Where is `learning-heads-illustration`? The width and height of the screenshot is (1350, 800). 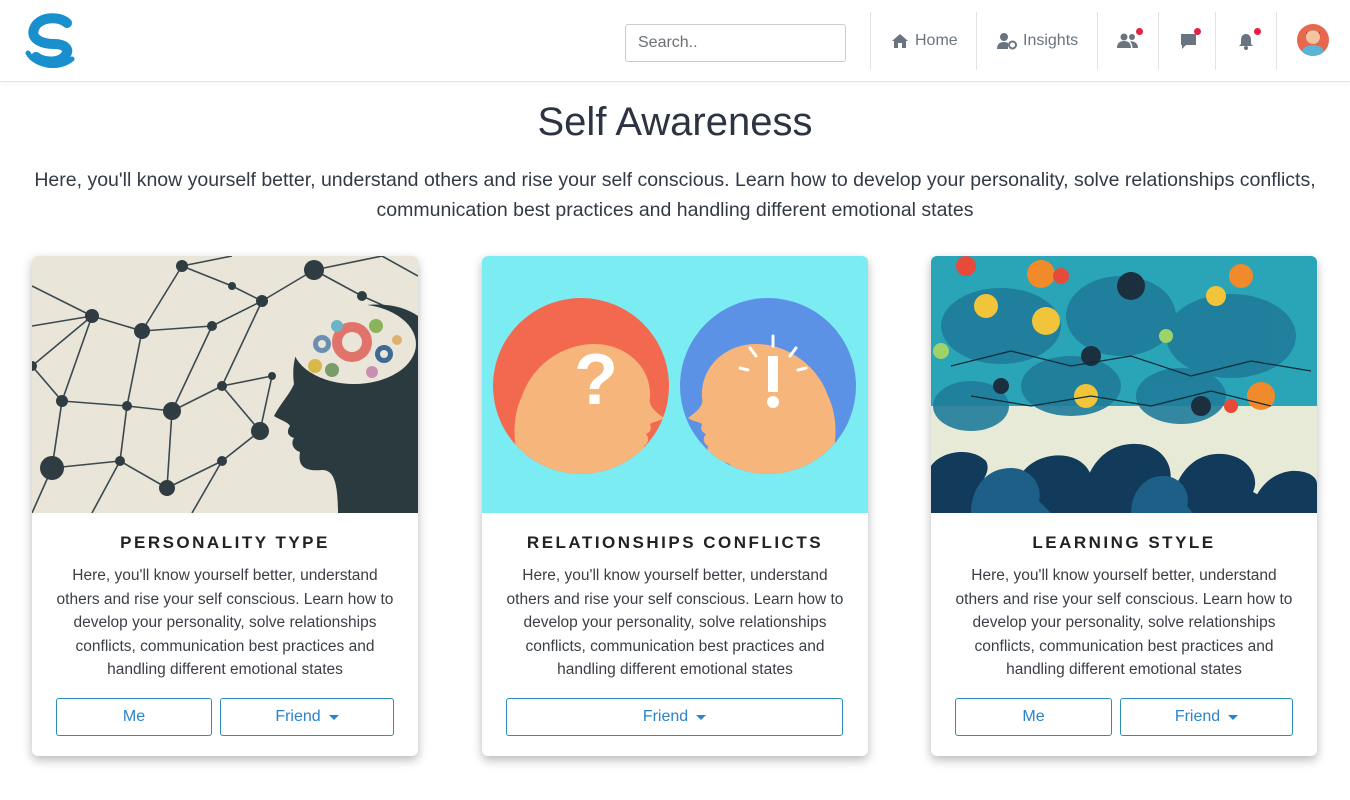 learning-heads-illustration is located at coordinates (1124, 384).